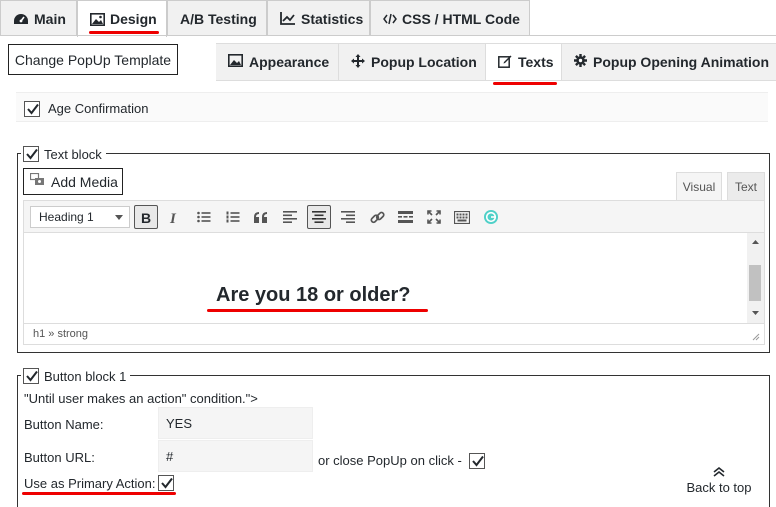  I want to click on primary-action-underline, so click(99, 493).